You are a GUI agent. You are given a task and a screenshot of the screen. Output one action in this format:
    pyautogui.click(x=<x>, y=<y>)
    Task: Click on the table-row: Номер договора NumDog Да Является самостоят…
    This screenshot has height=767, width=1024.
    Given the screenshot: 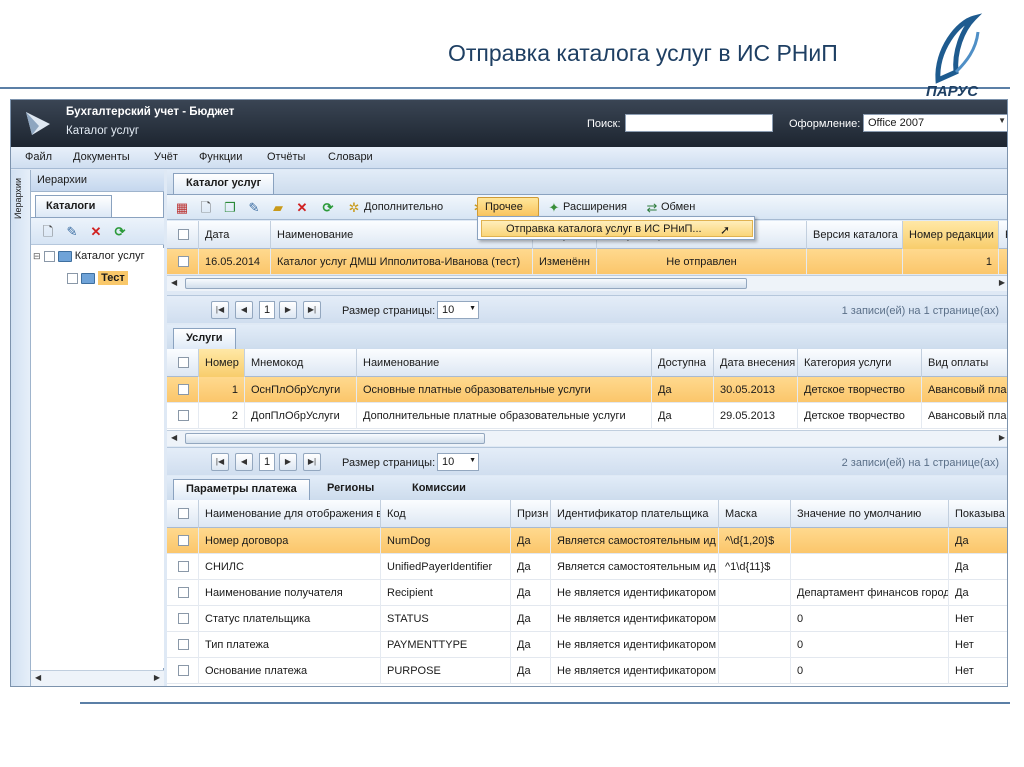 What is the action you would take?
    pyautogui.click(x=587, y=541)
    